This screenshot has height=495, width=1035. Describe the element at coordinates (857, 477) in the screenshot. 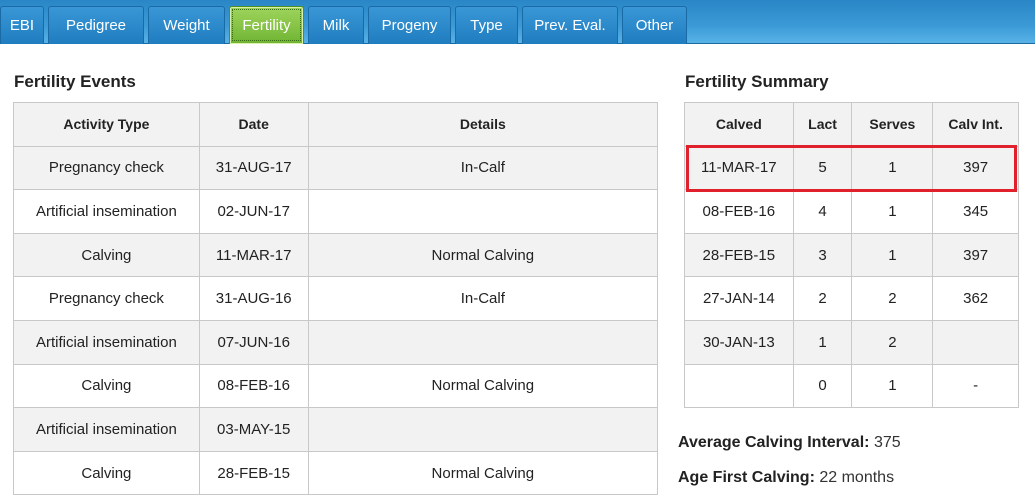

I see `age-first-calving-value: 22 months` at that location.